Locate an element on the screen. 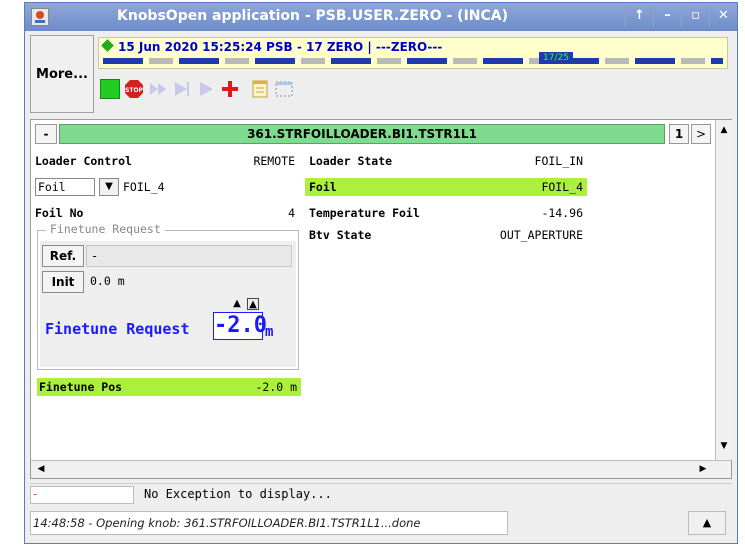 Image resolution: width=745 pixels, height=546 pixels. increment-icon: ▲ is located at coordinates (237, 304).